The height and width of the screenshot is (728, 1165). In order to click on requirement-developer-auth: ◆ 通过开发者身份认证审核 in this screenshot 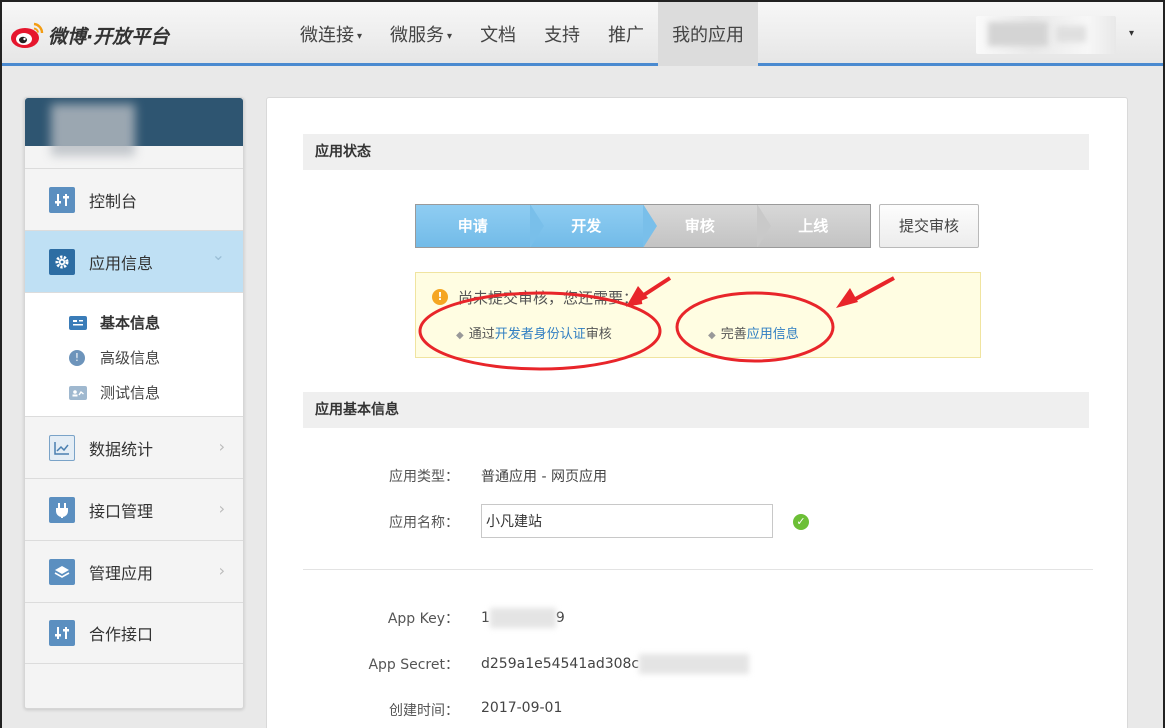, I will do `click(534, 332)`.